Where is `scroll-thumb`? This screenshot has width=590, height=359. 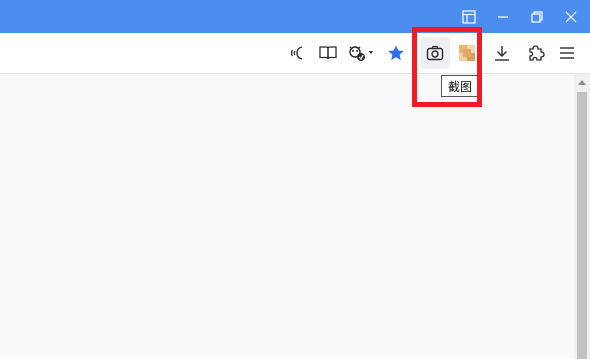 scroll-thumb is located at coordinates (582, 225).